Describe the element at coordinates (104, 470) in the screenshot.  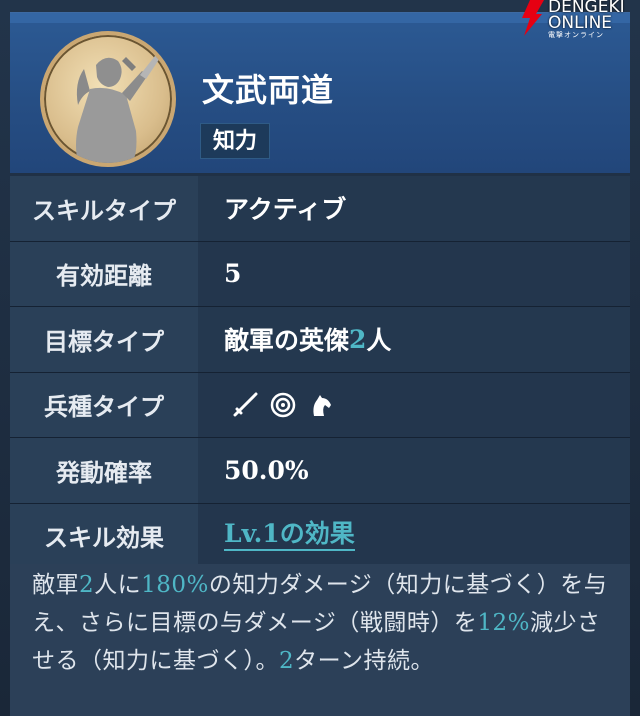
I see `attribute-label: 発動確率` at that location.